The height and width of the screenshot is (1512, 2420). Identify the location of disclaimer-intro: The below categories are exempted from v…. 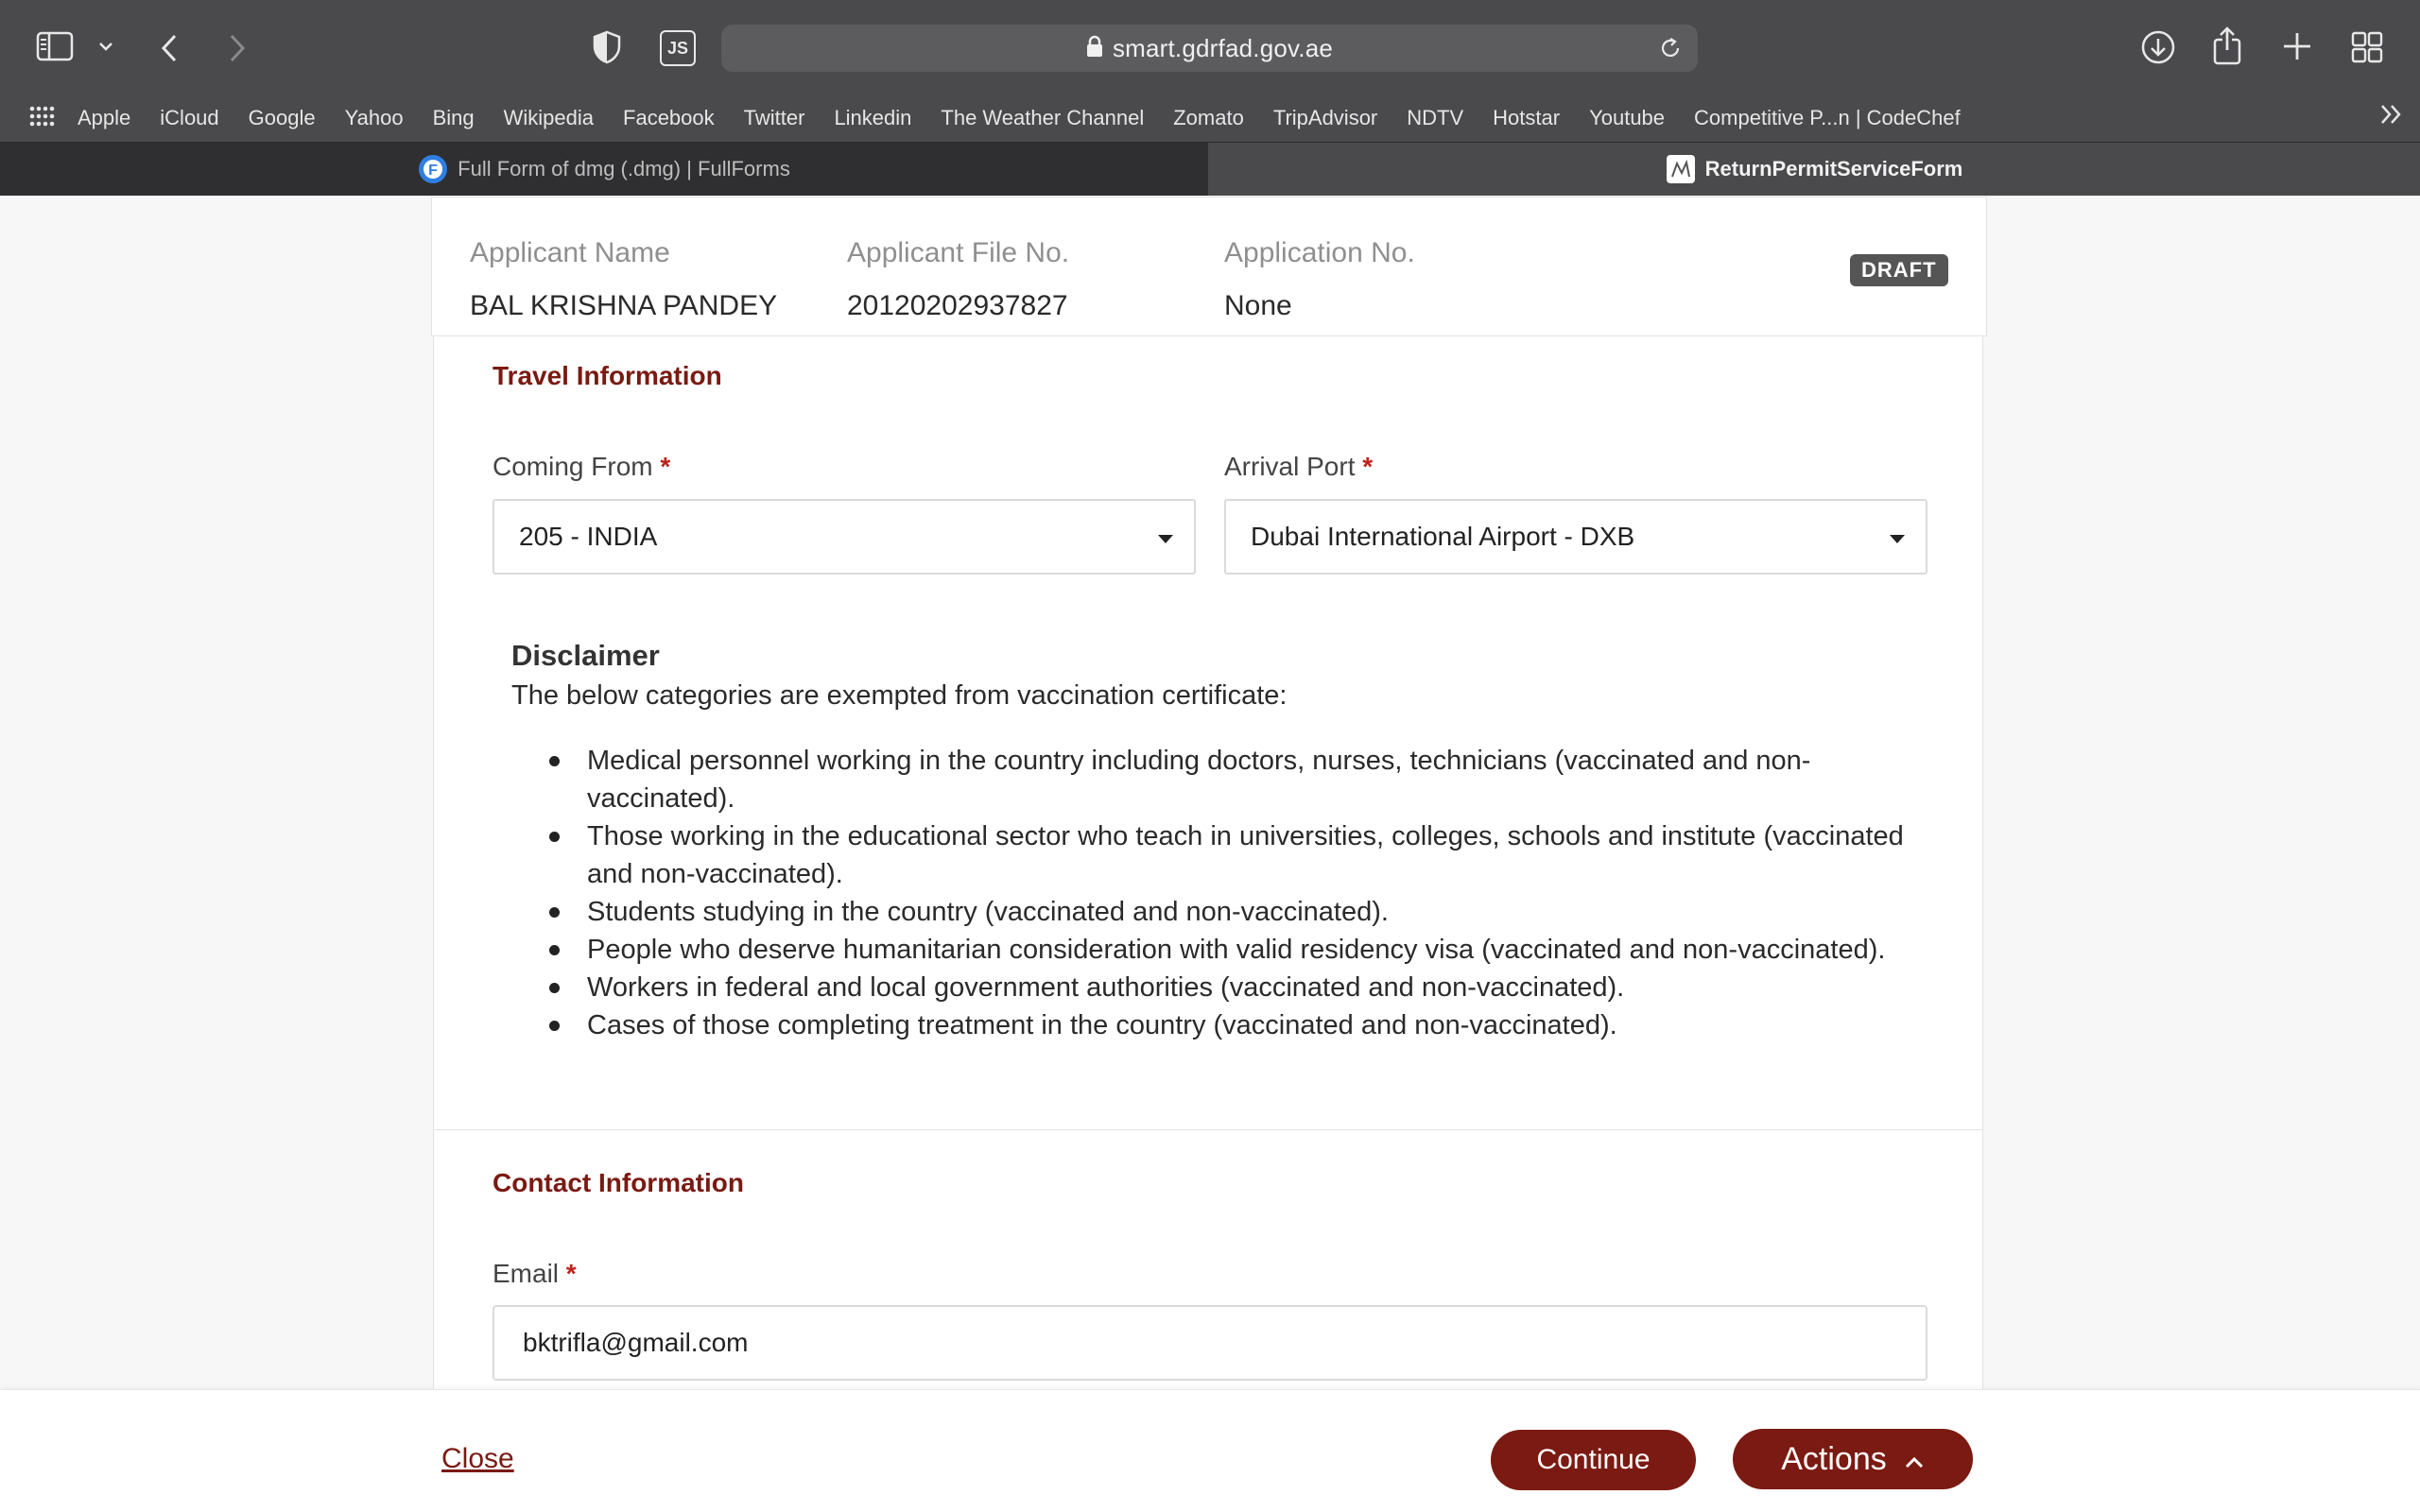
(899, 695).